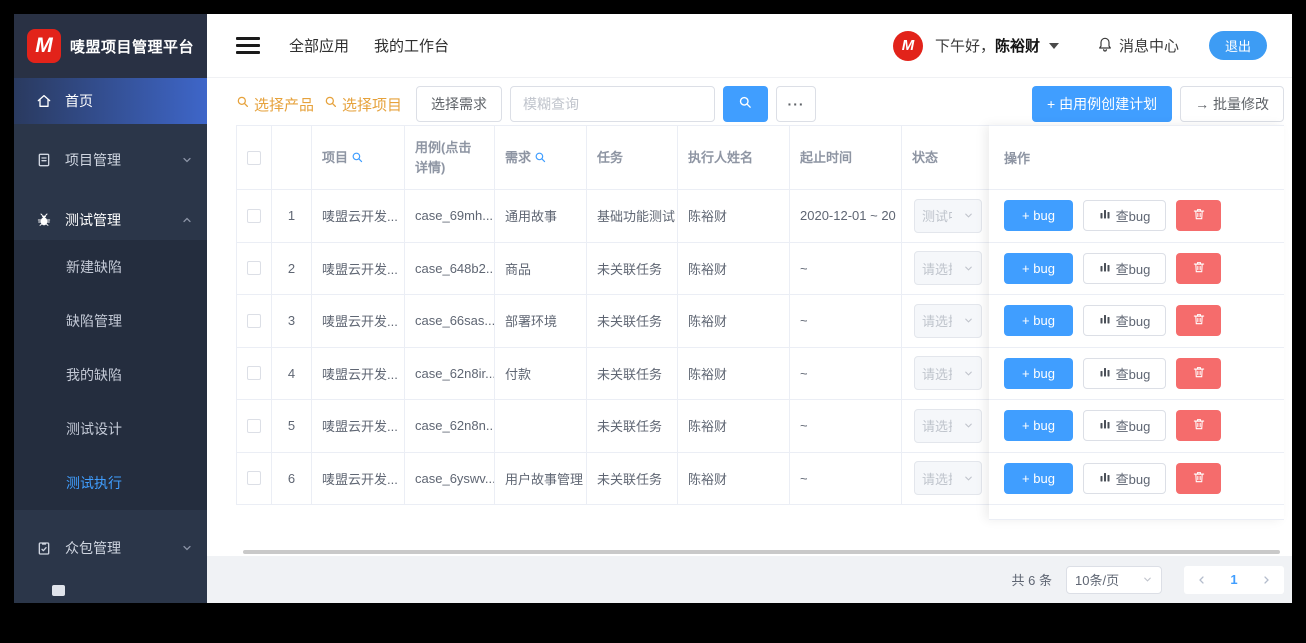 The image size is (1306, 643). Describe the element at coordinates (631, 216) in the screenshot. I see `task-cell: 基础功能测试` at that location.